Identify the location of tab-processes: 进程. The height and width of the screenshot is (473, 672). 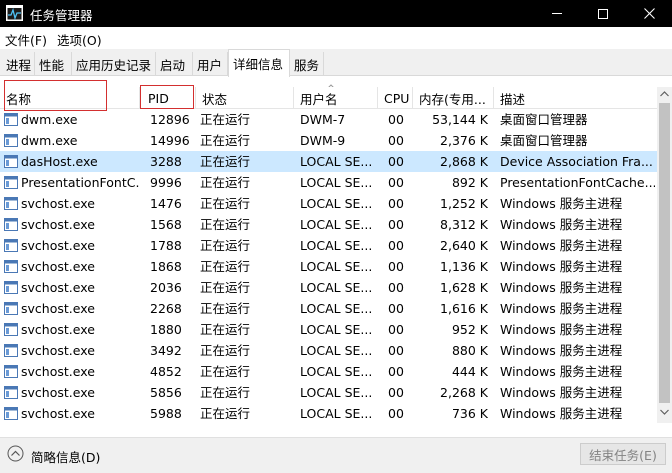
(18, 64).